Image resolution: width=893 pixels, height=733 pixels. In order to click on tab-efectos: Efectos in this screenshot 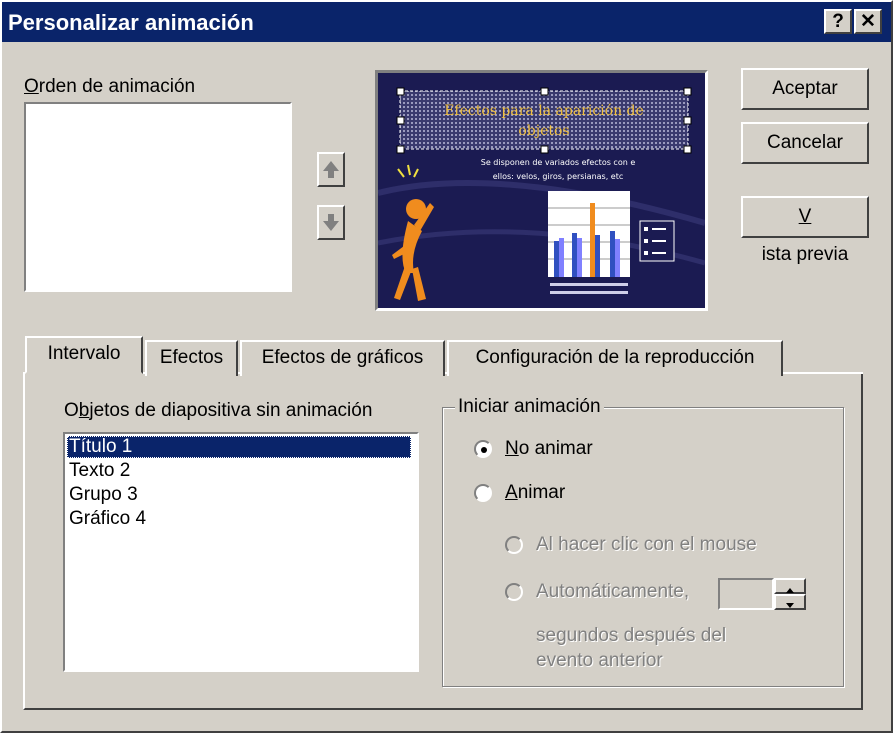, I will do `click(191, 358)`.